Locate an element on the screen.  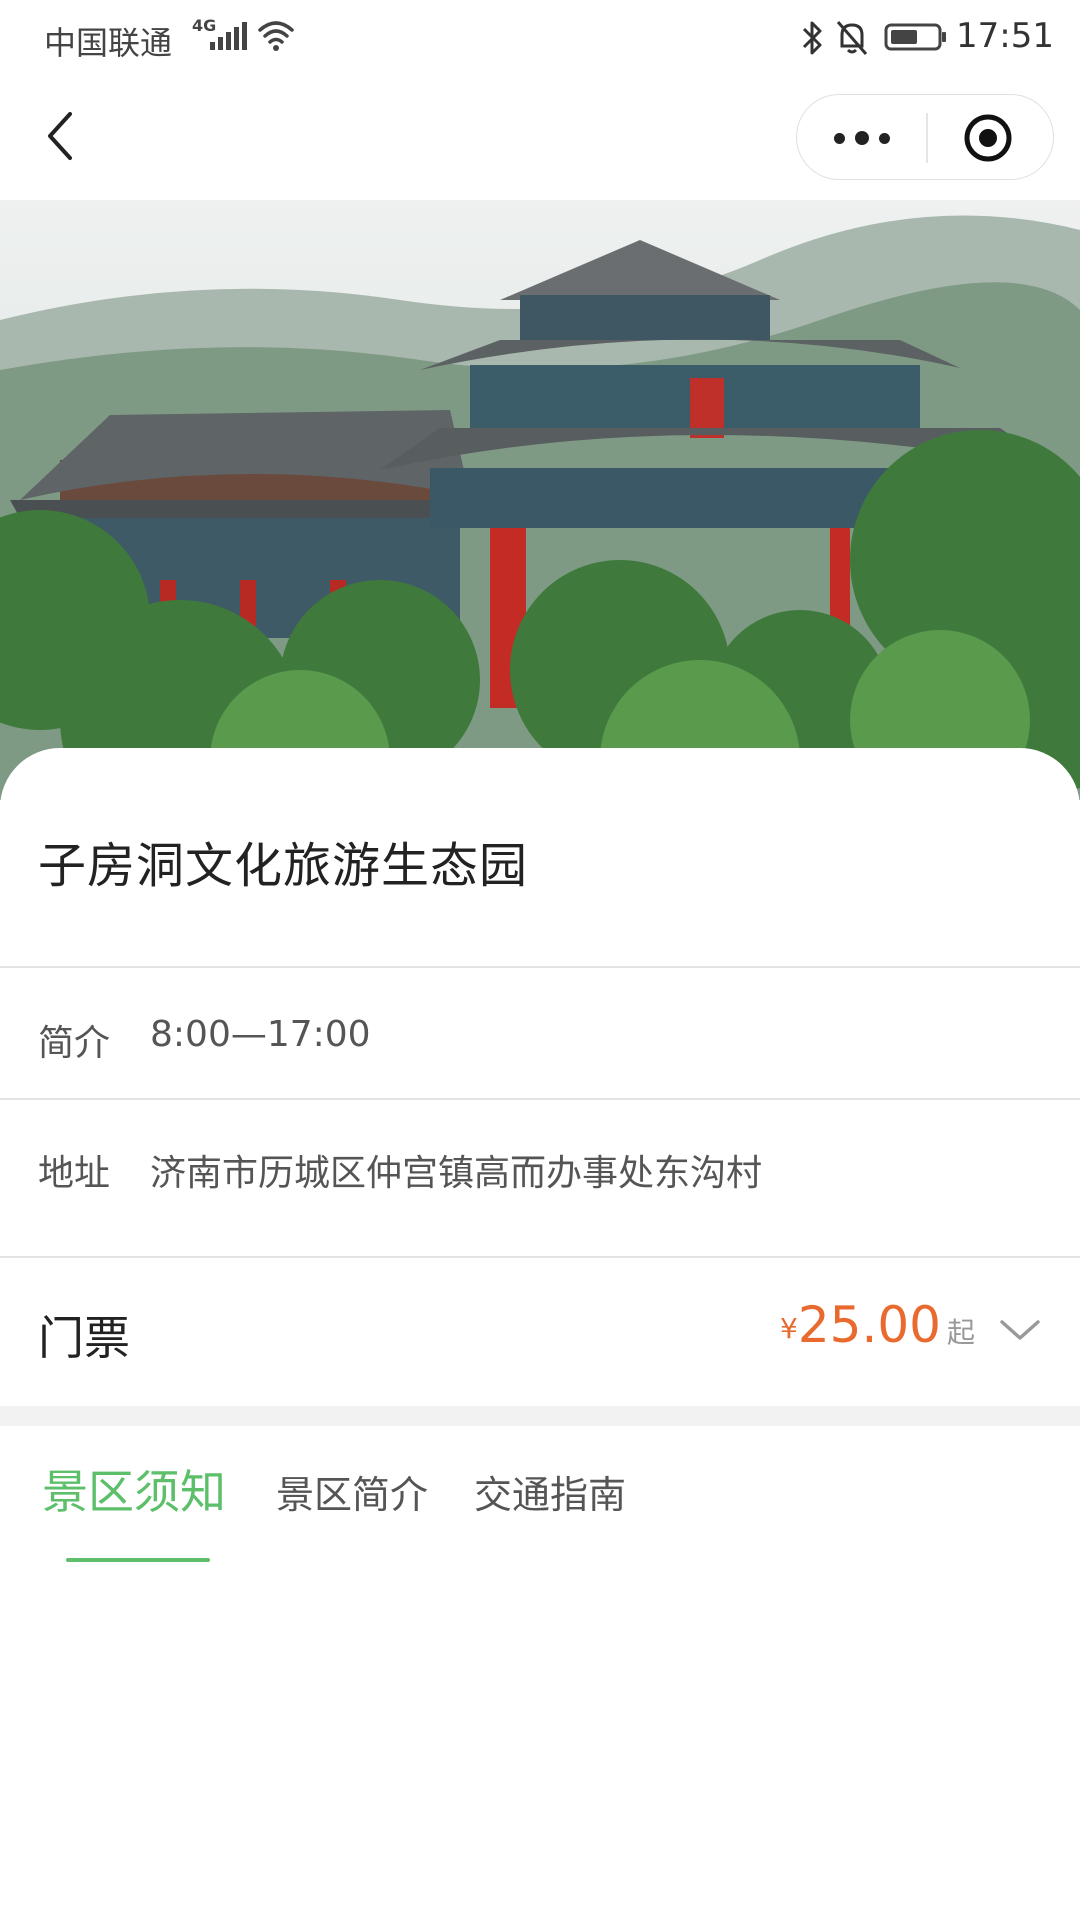
status-bar: 中国联通 4G 17:51 is located at coordinates (540, 38).